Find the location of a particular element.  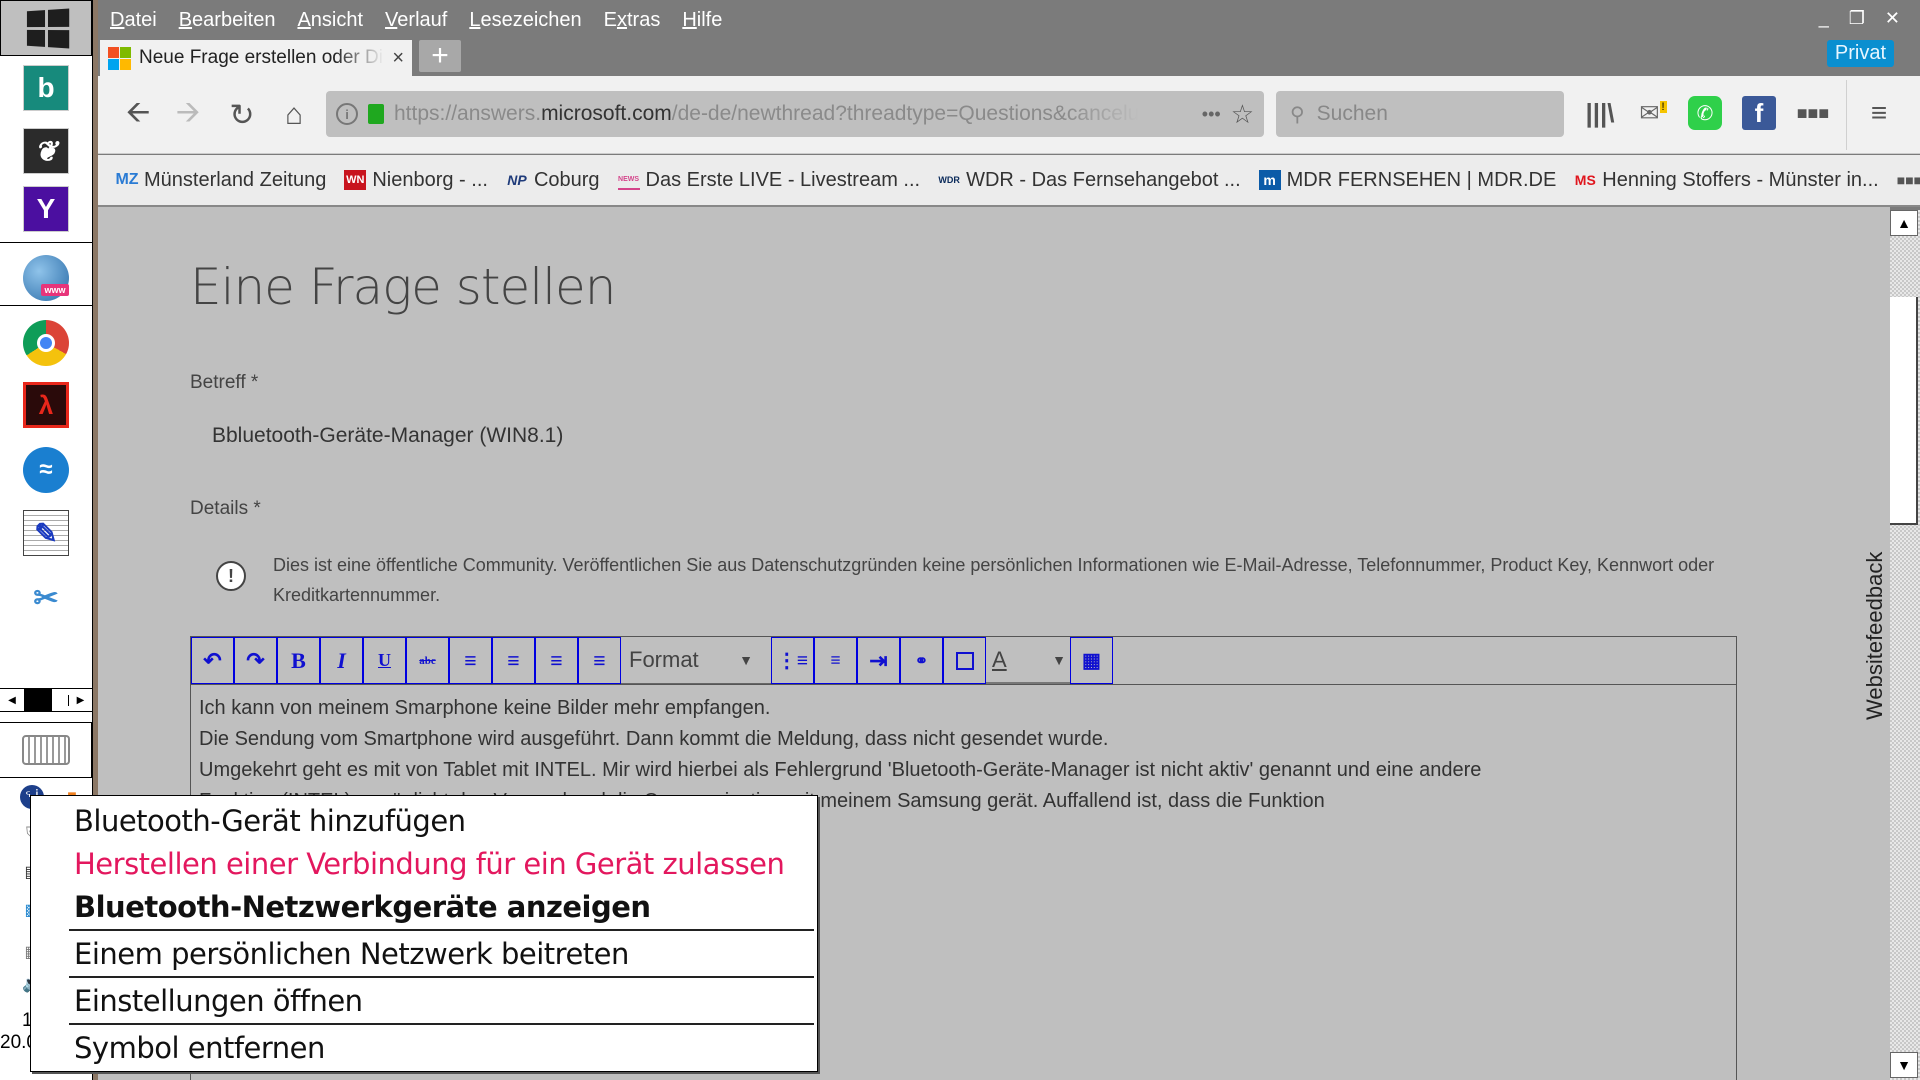

strikethrough-button: abc is located at coordinates (427, 660).